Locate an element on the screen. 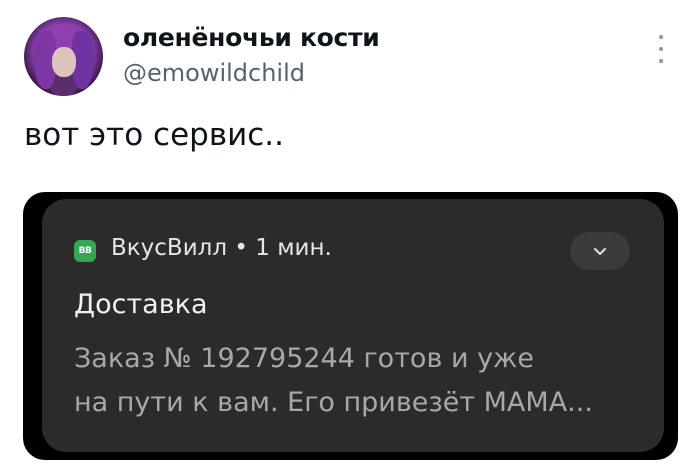 This screenshot has width=700, height=475. notification-app-line: ВкусВилл • 1 мин. is located at coordinates (221, 248).